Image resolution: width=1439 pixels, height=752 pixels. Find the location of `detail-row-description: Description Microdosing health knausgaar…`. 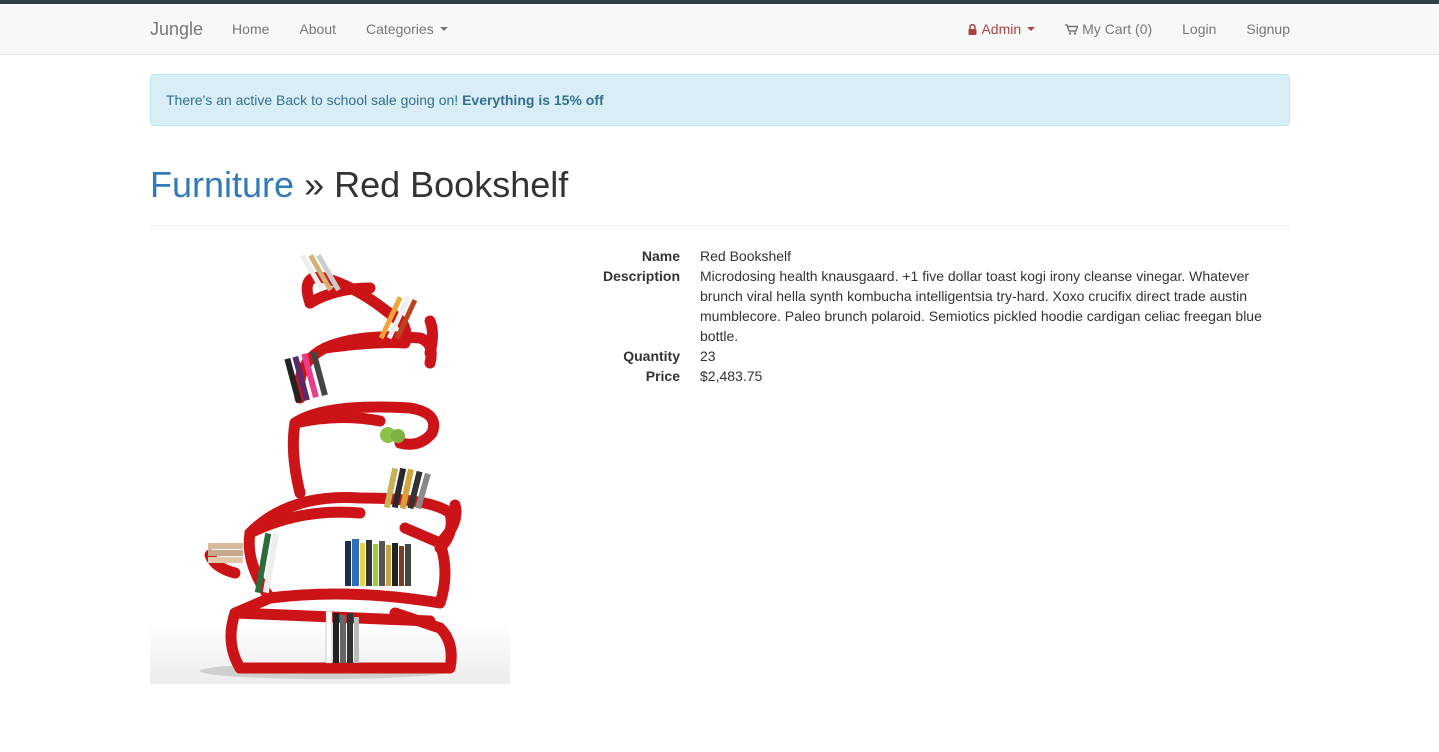

detail-row-description: Description Microdosing health knausgaar… is located at coordinates (910, 306).